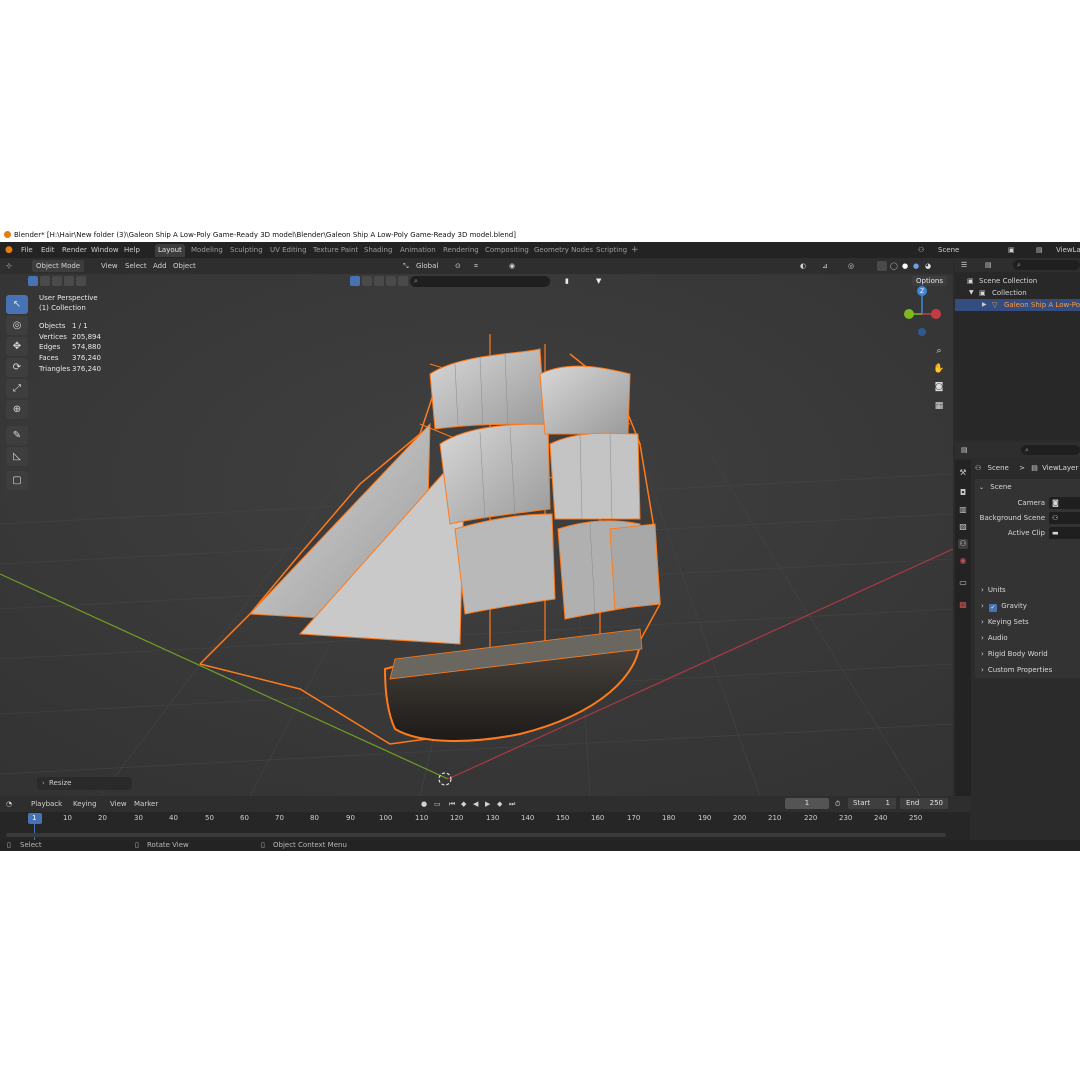 This screenshot has height=1080, width=1080. Describe the element at coordinates (69, 281) in the screenshot. I see `select-difference-mode-icon` at that location.